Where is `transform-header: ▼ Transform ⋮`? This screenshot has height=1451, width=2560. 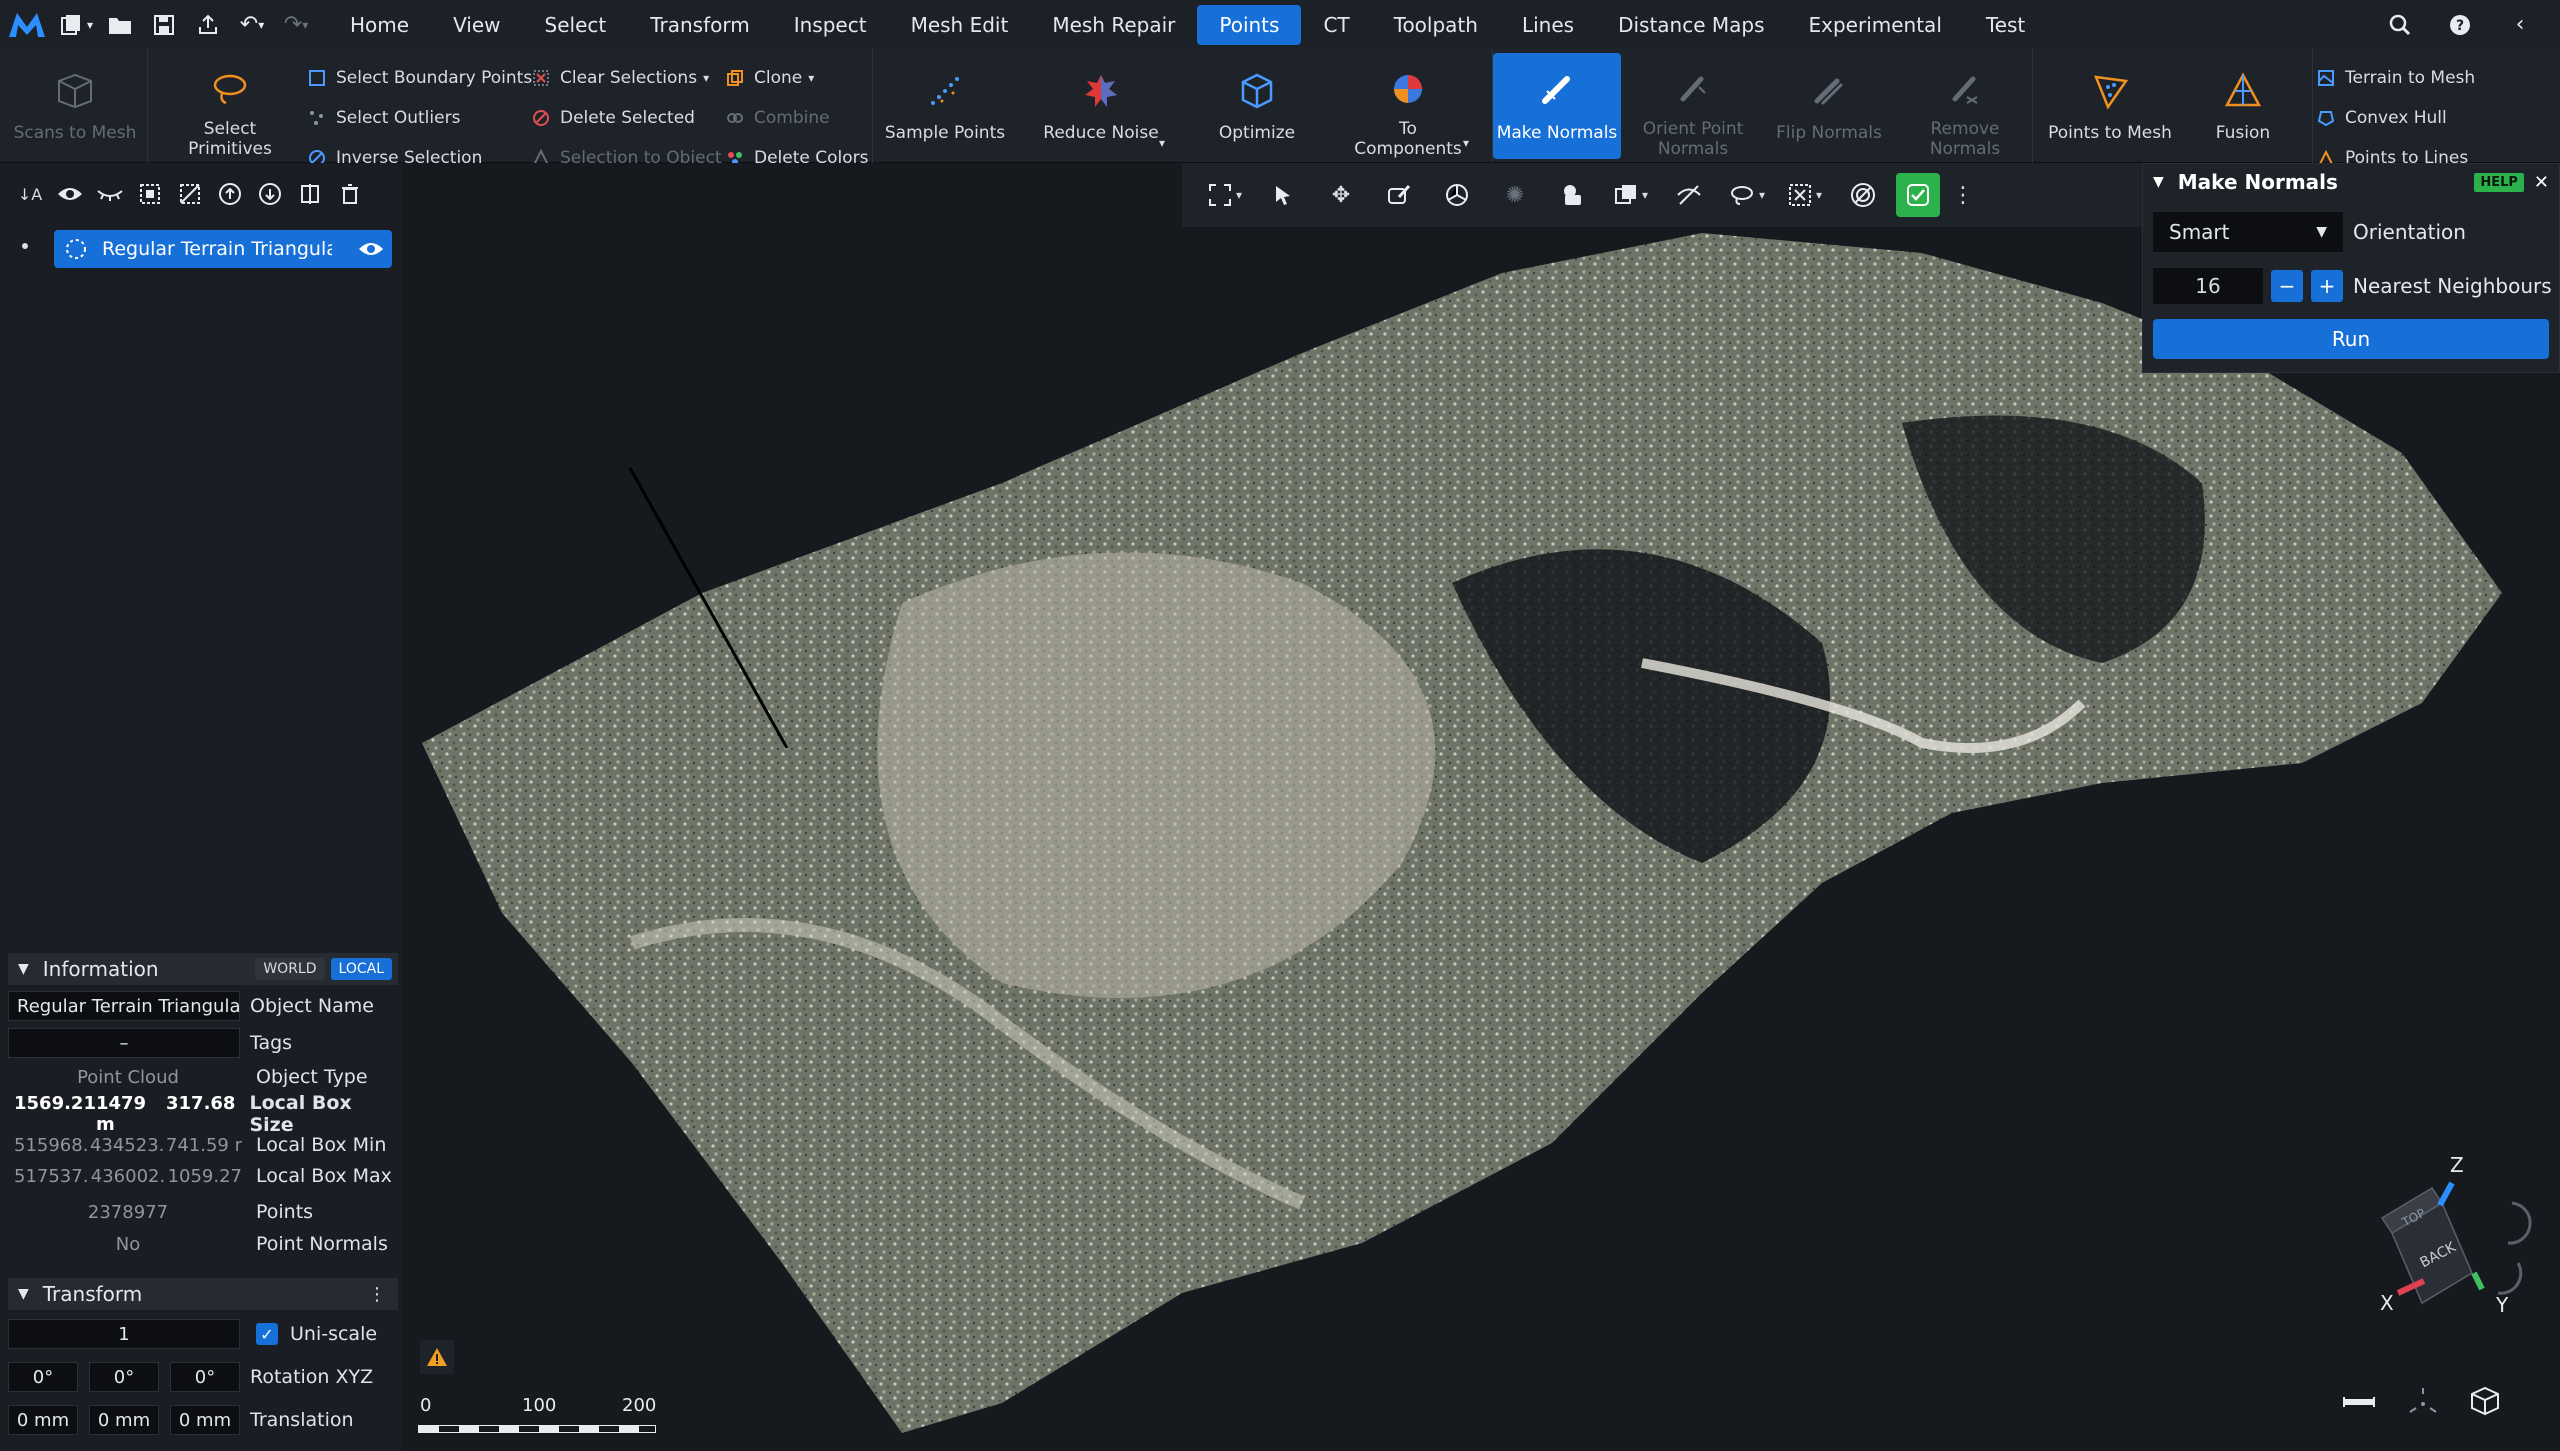 transform-header: ▼ Transform ⋮ is located at coordinates (203, 1294).